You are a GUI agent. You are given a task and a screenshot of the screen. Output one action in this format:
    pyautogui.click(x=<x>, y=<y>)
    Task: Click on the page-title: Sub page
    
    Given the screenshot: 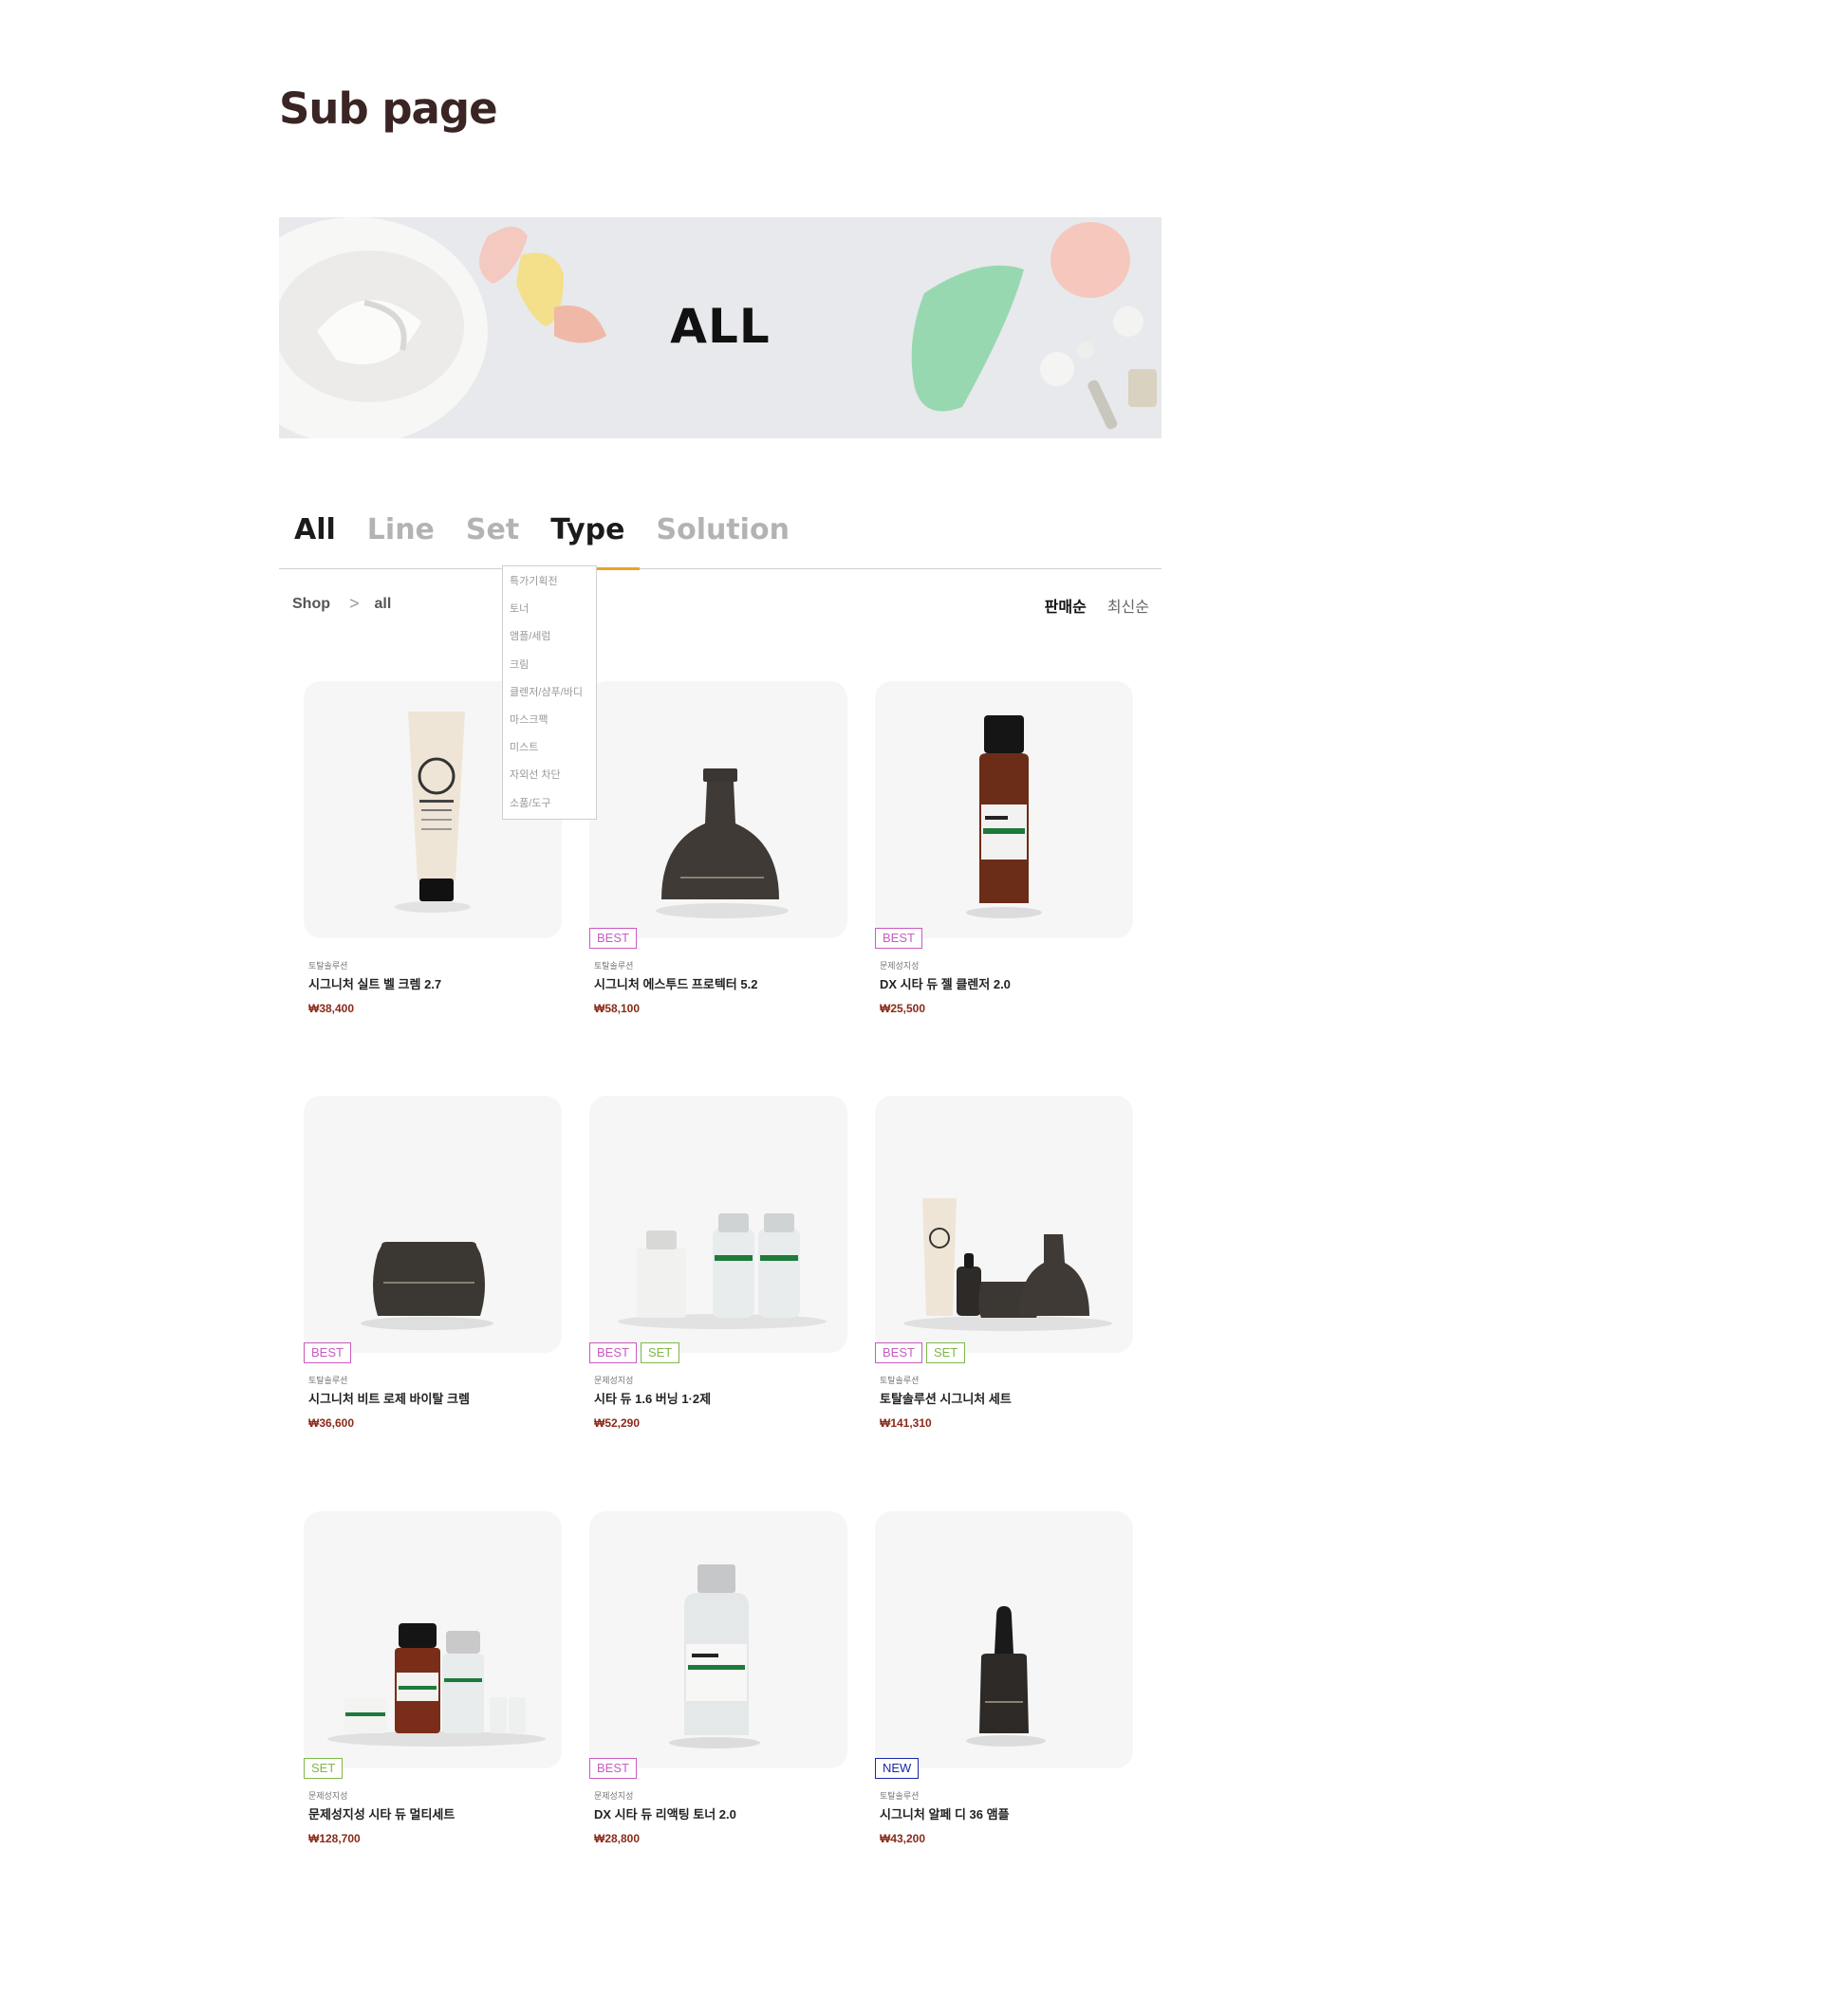 What is the action you would take?
    pyautogui.click(x=388, y=108)
    